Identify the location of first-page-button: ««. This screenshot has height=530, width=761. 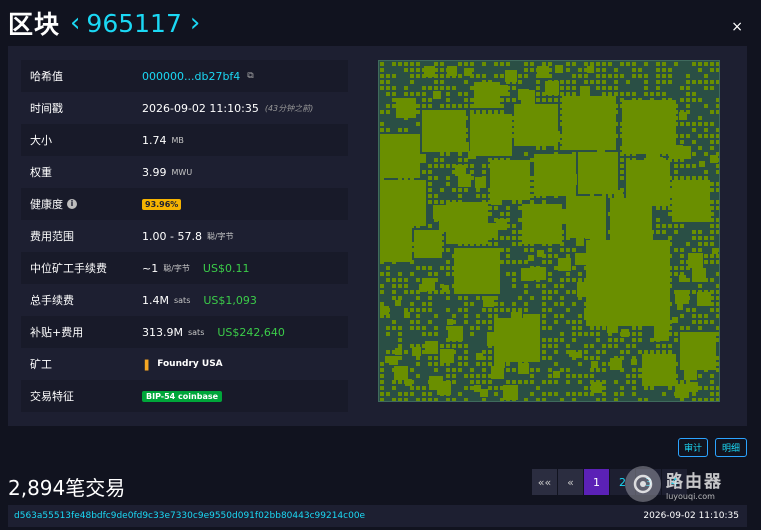
(544, 482).